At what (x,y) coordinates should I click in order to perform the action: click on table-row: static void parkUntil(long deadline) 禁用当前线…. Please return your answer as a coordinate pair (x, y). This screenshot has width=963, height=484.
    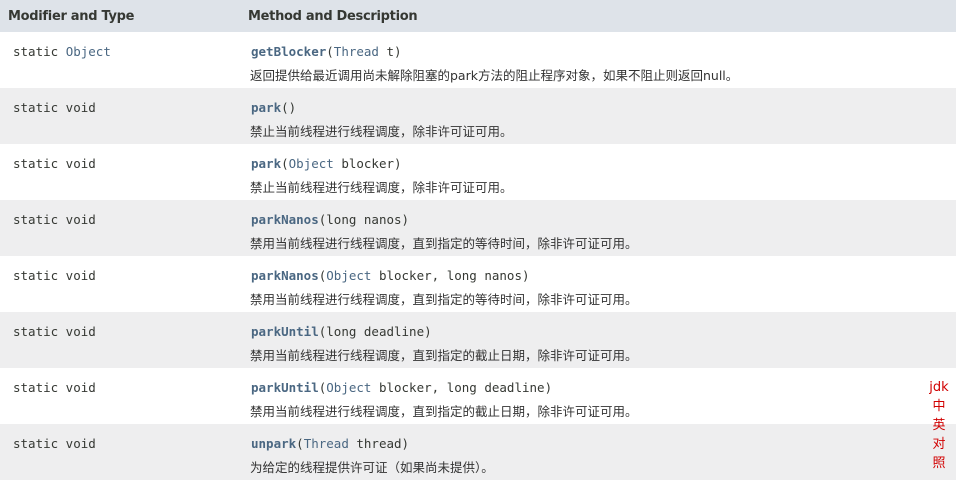
    Looking at the image, I should click on (478, 340).